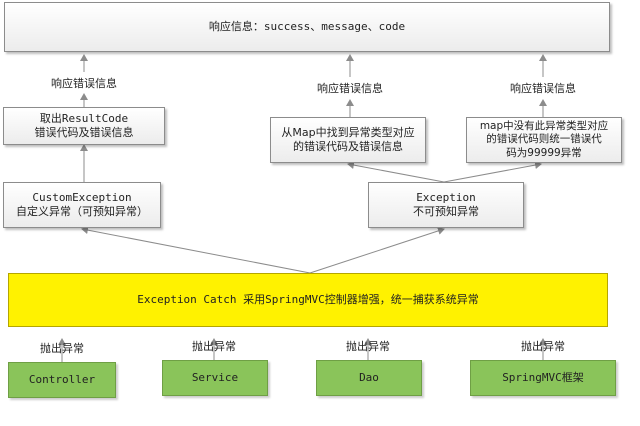 The image size is (640, 426). I want to click on response-label-middle: 响应错误信息, so click(350, 88).